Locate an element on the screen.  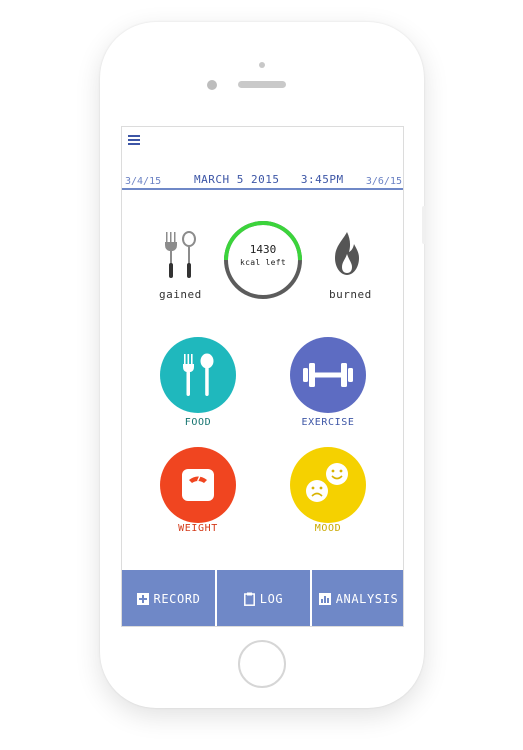
mood-label: MOOD is located at coordinates (328, 528).